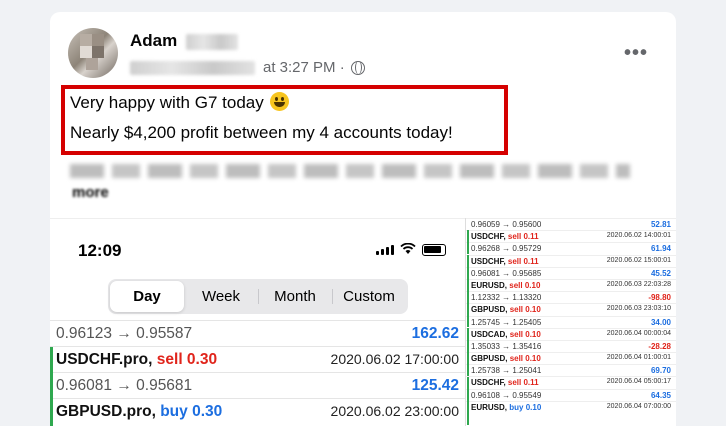  What do you see at coordinates (638, 284) in the screenshot?
I see `trade-date: 2020.06.03 22:03:28` at bounding box center [638, 284].